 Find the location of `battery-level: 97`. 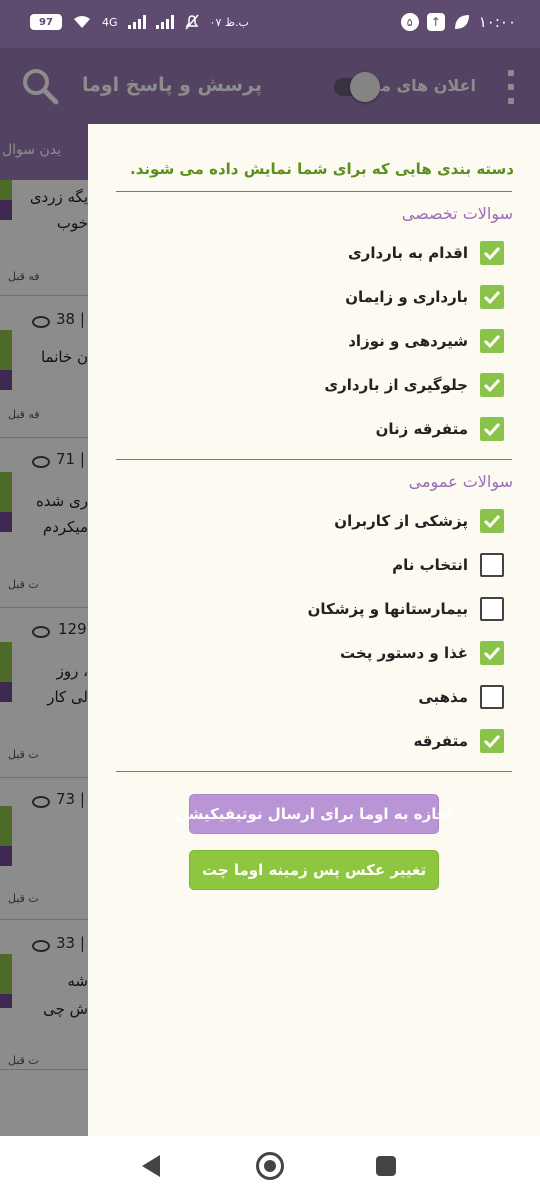

battery-level: 97 is located at coordinates (46, 22).